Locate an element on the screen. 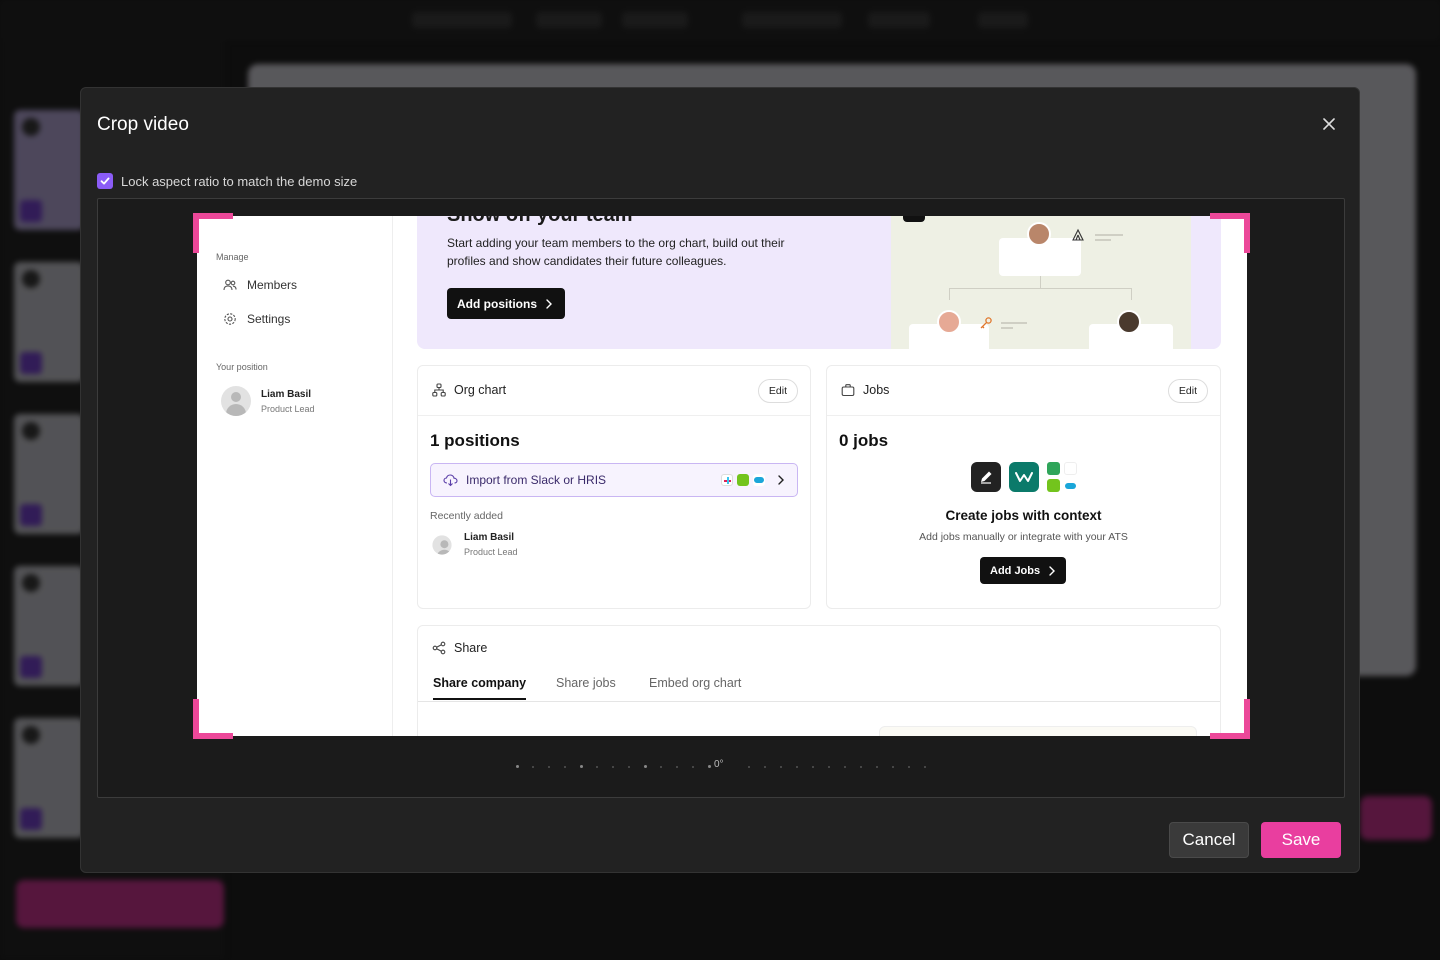 The width and height of the screenshot is (1440, 960). close-button is located at coordinates (1329, 124).